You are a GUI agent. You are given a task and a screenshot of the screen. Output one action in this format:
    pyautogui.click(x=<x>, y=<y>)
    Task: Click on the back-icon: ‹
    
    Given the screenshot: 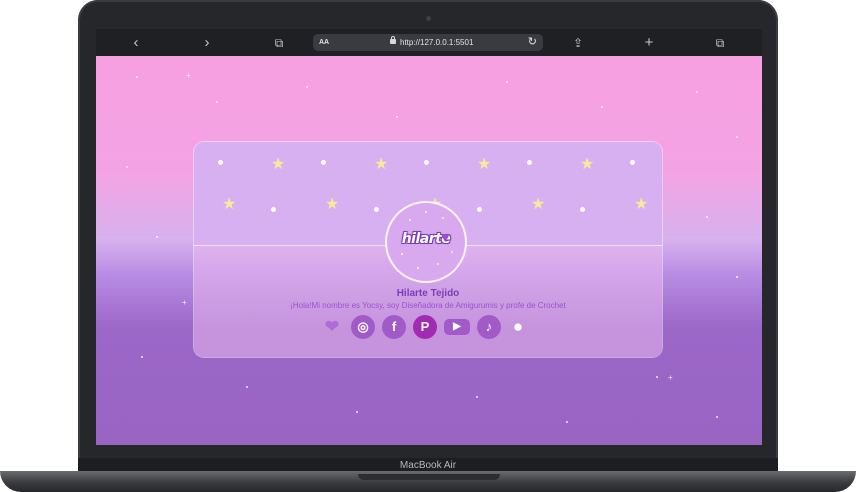 What is the action you would take?
    pyautogui.click(x=136, y=43)
    